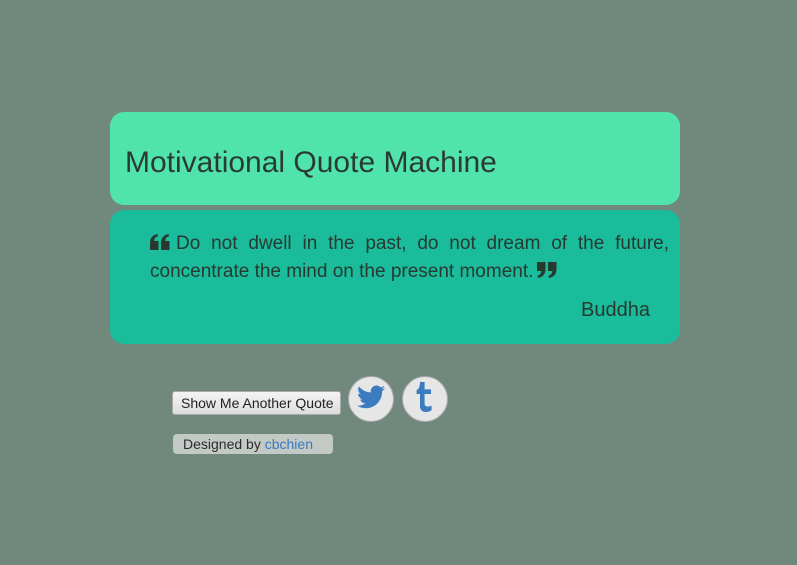 The width and height of the screenshot is (797, 565). What do you see at coordinates (615, 310) in the screenshot?
I see `quote-author: Buddha` at bounding box center [615, 310].